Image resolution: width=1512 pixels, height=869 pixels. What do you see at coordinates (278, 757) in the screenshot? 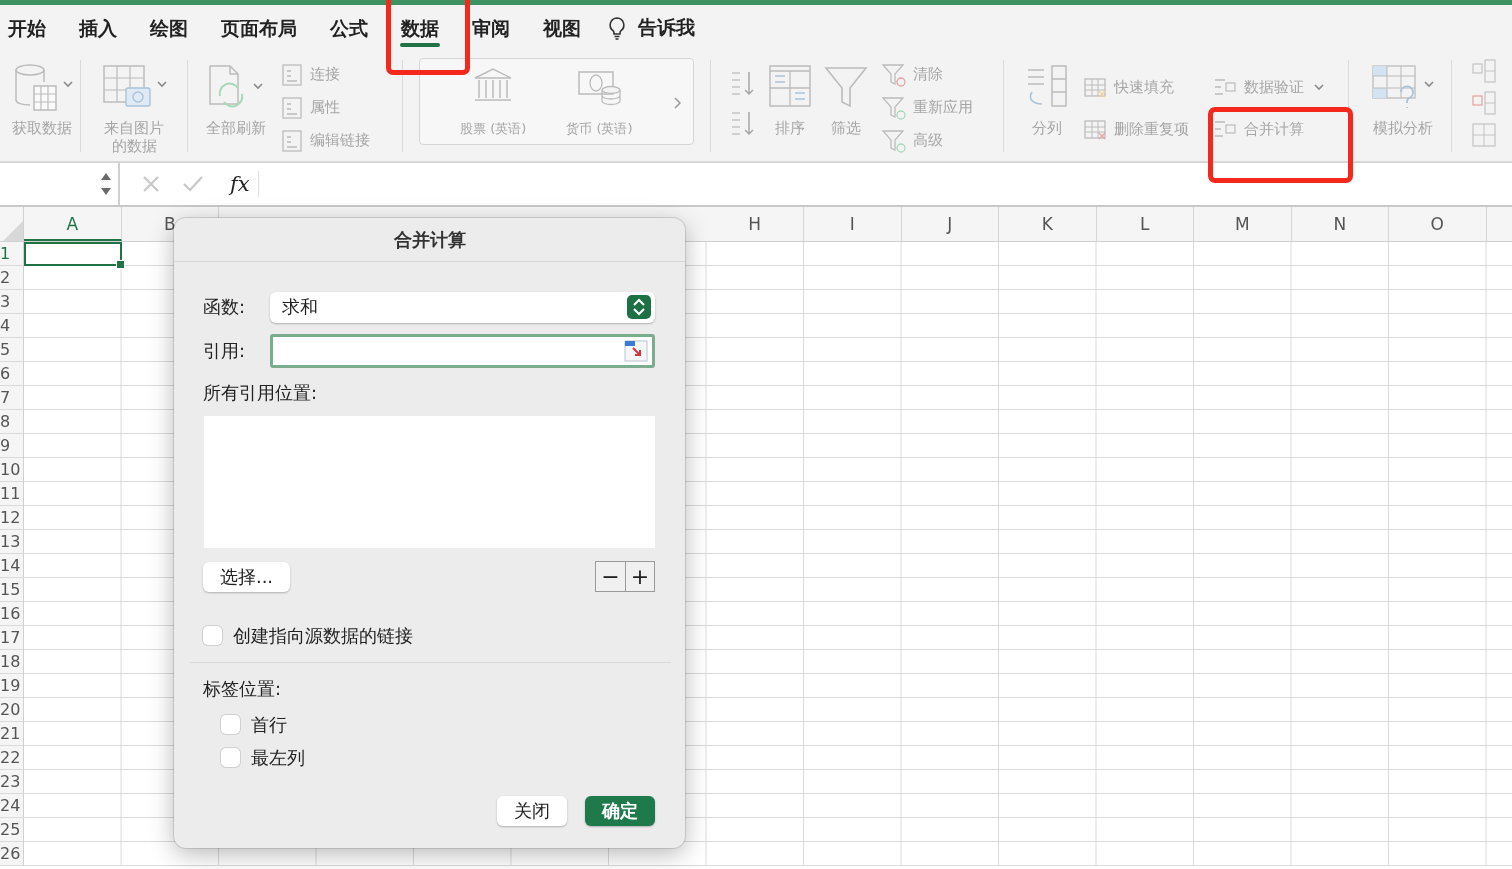
I see `checkbox-label: 最左列` at bounding box center [278, 757].